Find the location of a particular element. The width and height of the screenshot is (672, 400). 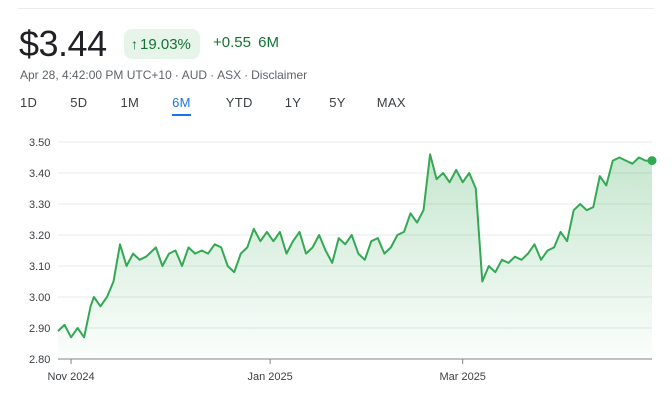

y-tick-label: 2.90 is located at coordinates (39, 329).